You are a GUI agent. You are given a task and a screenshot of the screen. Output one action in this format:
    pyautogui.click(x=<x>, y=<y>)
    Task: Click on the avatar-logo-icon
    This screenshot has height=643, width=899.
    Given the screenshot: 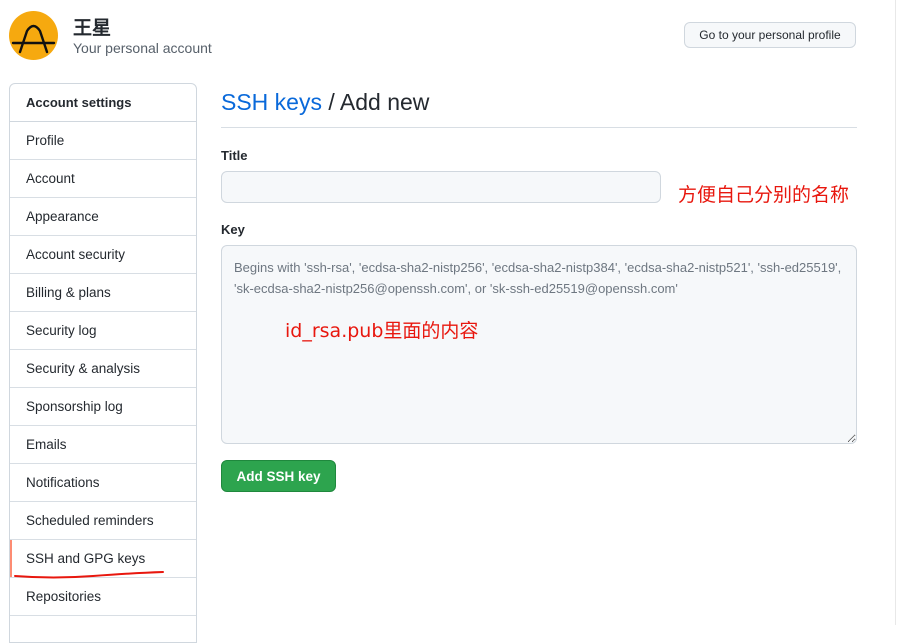 What is the action you would take?
    pyautogui.click(x=33, y=39)
    